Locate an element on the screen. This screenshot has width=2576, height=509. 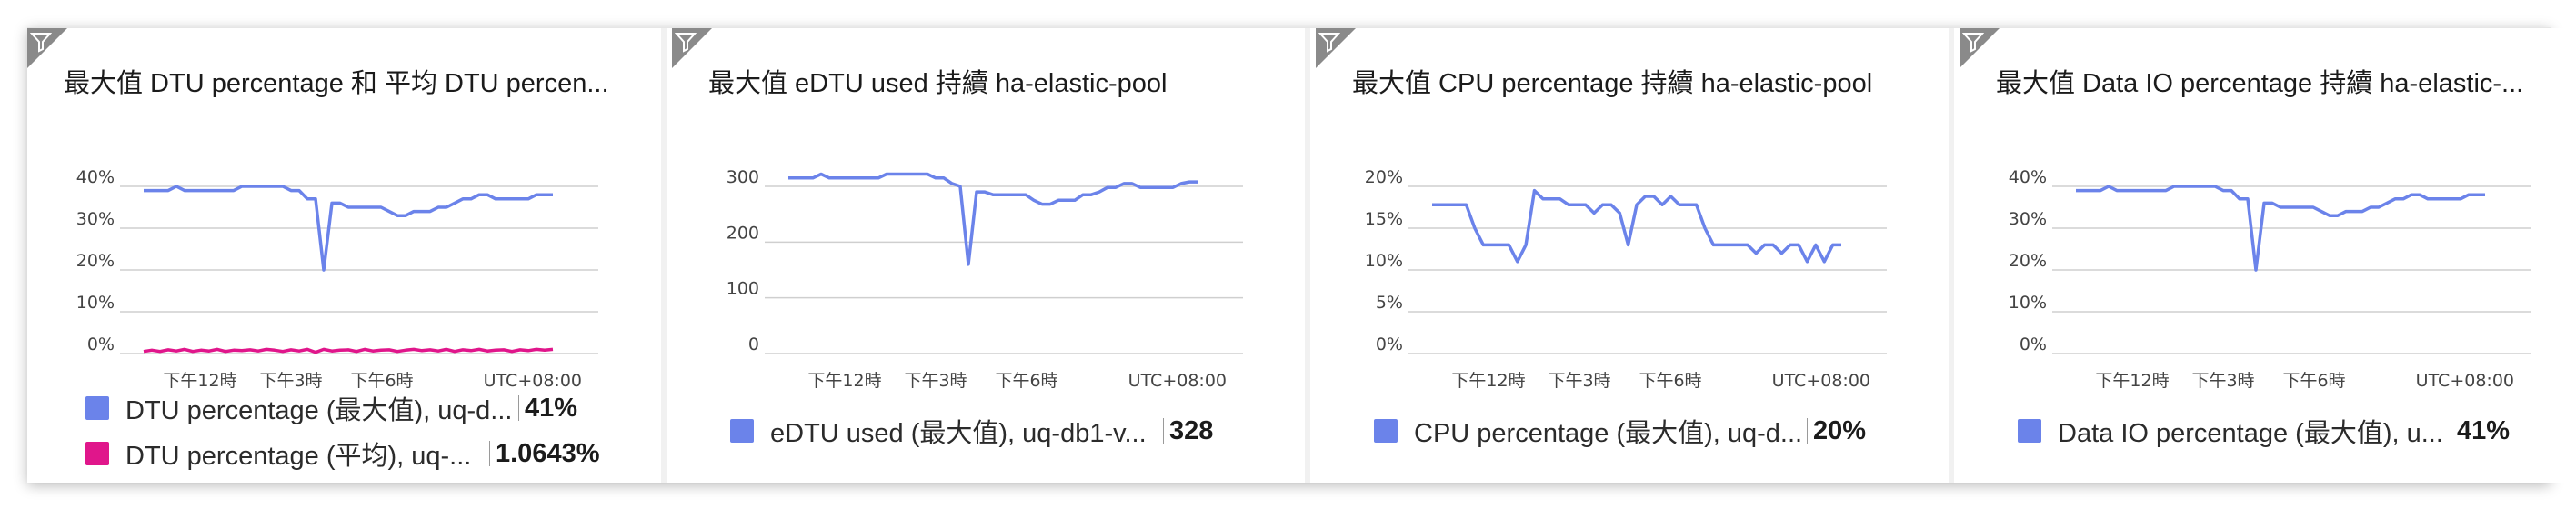
y-tick-label: 0 is located at coordinates (753, 344).